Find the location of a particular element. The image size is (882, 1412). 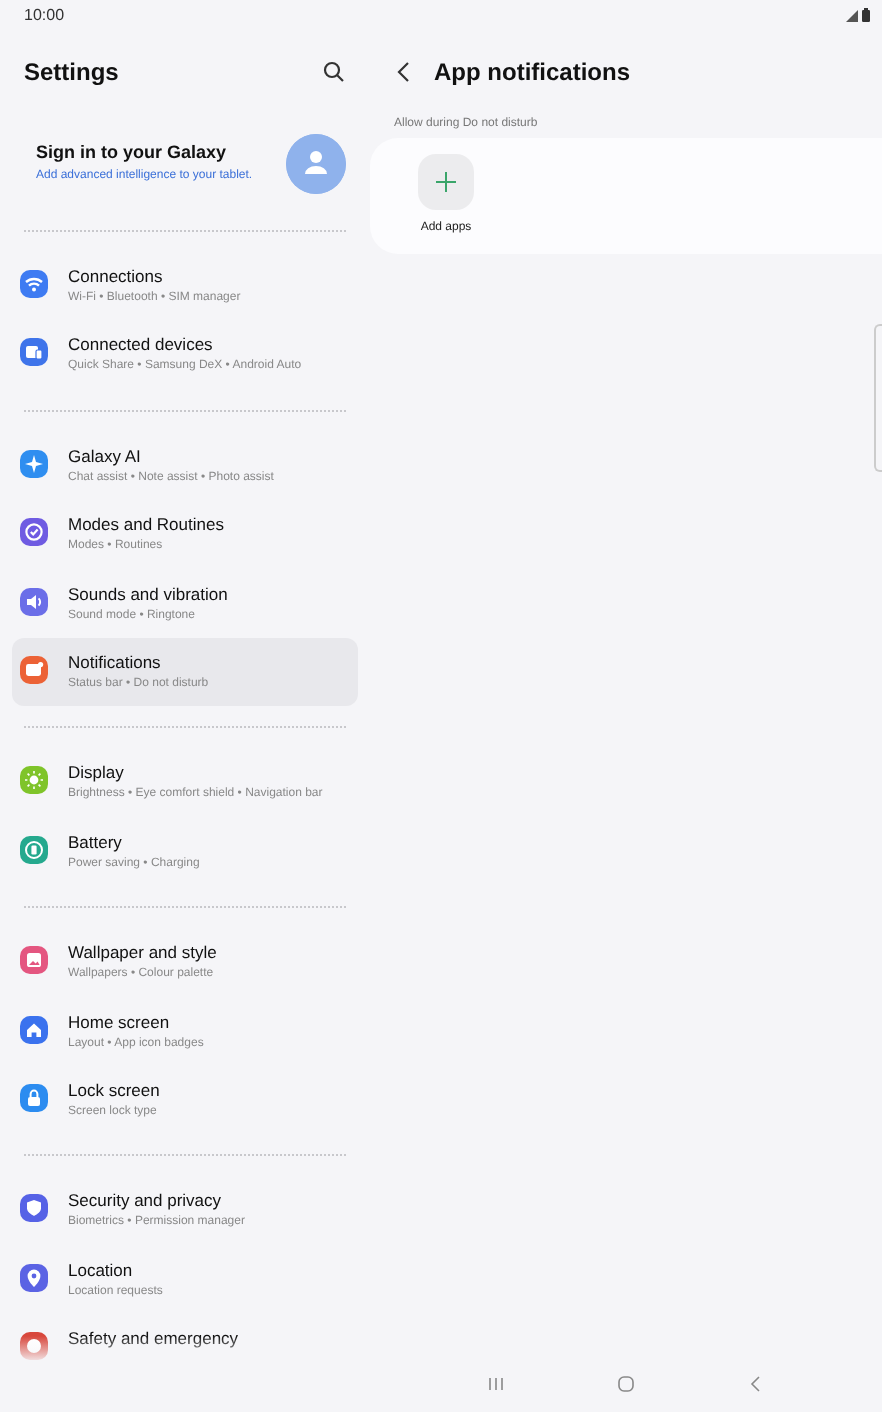

recents-icon is located at coordinates (495, 1384).